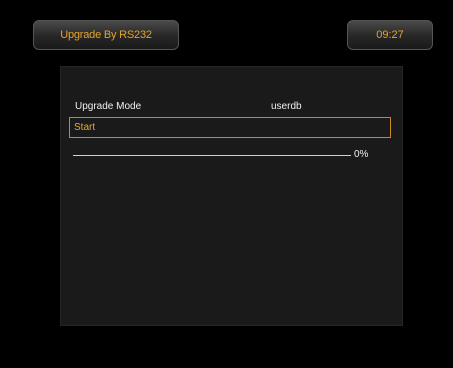 Image resolution: width=453 pixels, height=368 pixels. Describe the element at coordinates (286, 106) in the screenshot. I see `upgrade-mode-value: userdb` at that location.